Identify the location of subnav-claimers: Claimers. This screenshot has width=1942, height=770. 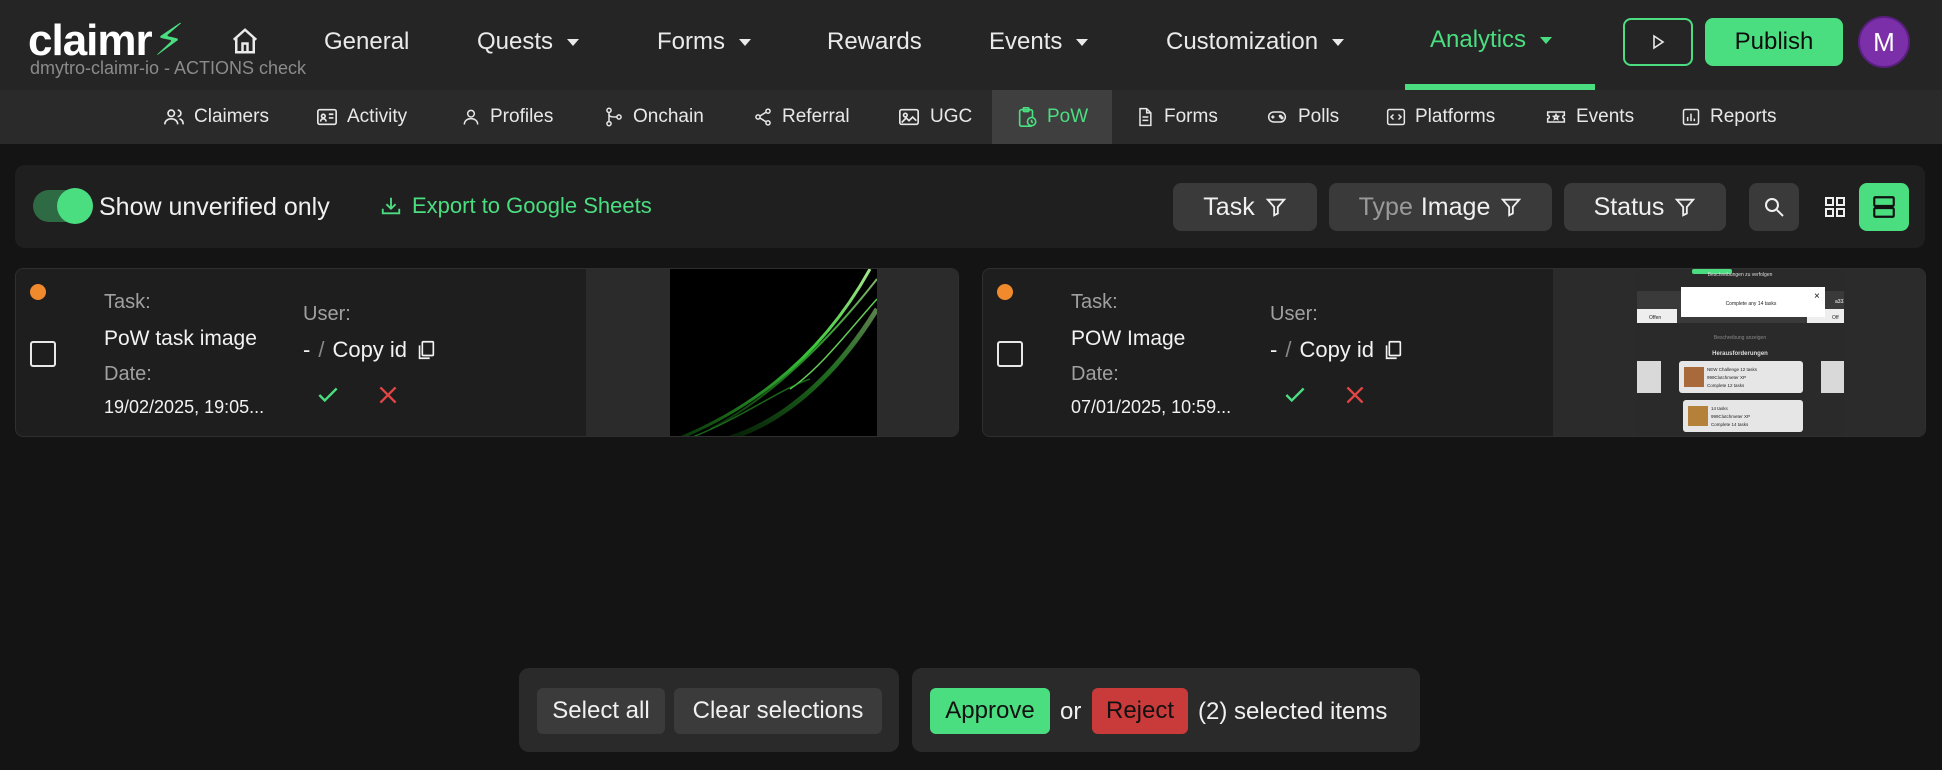
(216, 117).